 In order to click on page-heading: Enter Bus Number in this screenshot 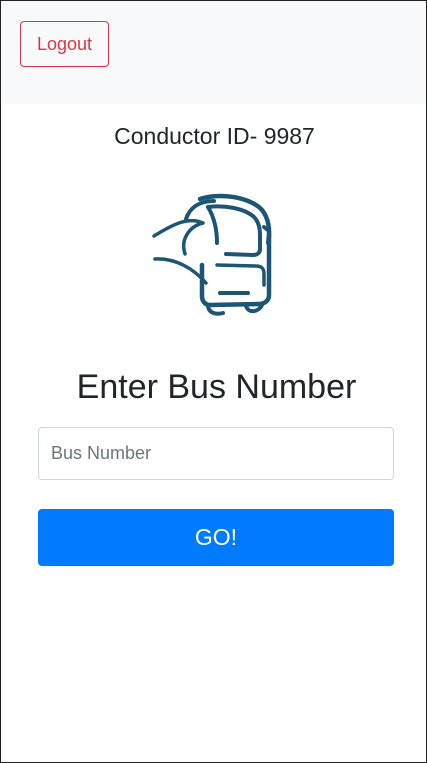, I will do `click(216, 387)`.